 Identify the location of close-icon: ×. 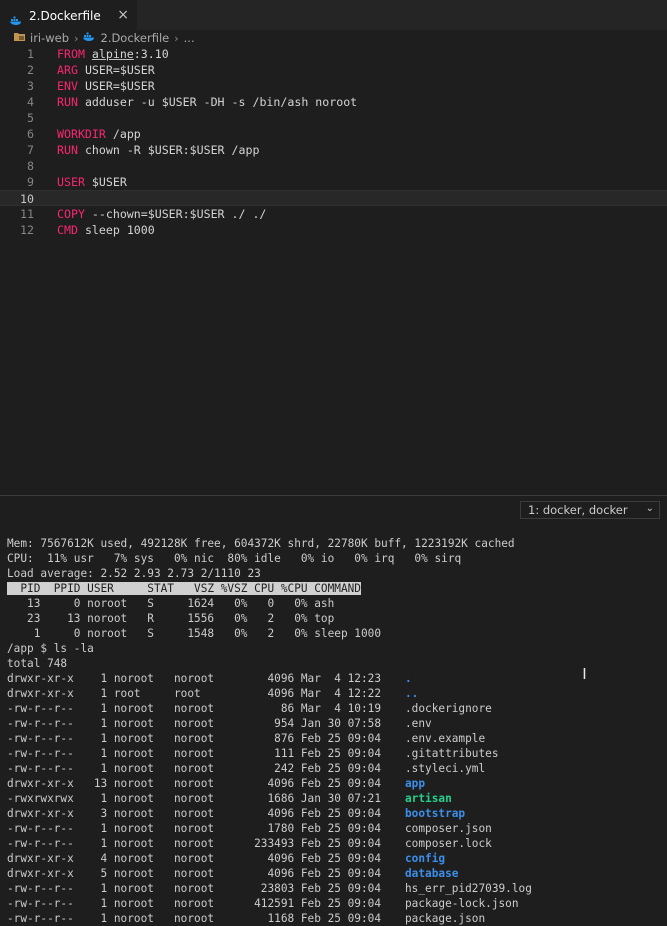
(123, 15).